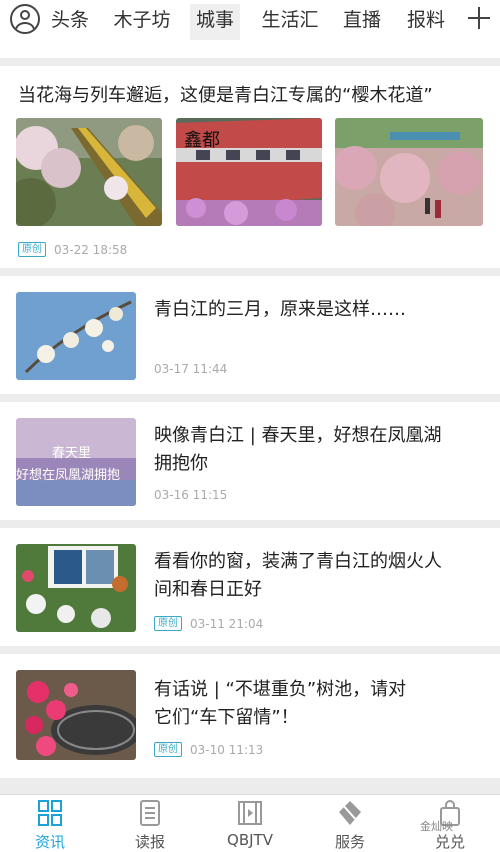 This screenshot has height=852, width=500. What do you see at coordinates (142, 22) in the screenshot?
I see `tab-muzifang: 木子坊` at bounding box center [142, 22].